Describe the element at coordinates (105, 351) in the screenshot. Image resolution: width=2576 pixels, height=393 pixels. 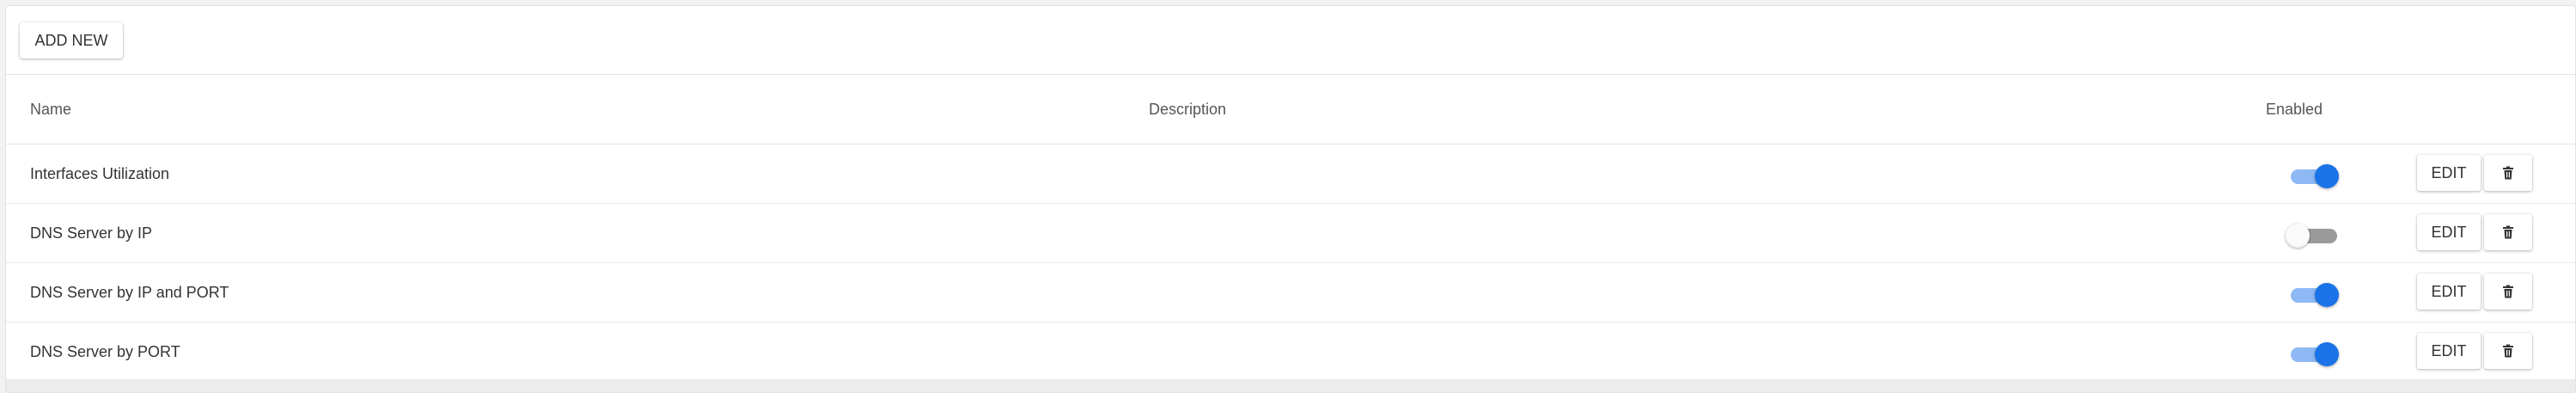
I see `row-name: DNS Server by PORT` at that location.